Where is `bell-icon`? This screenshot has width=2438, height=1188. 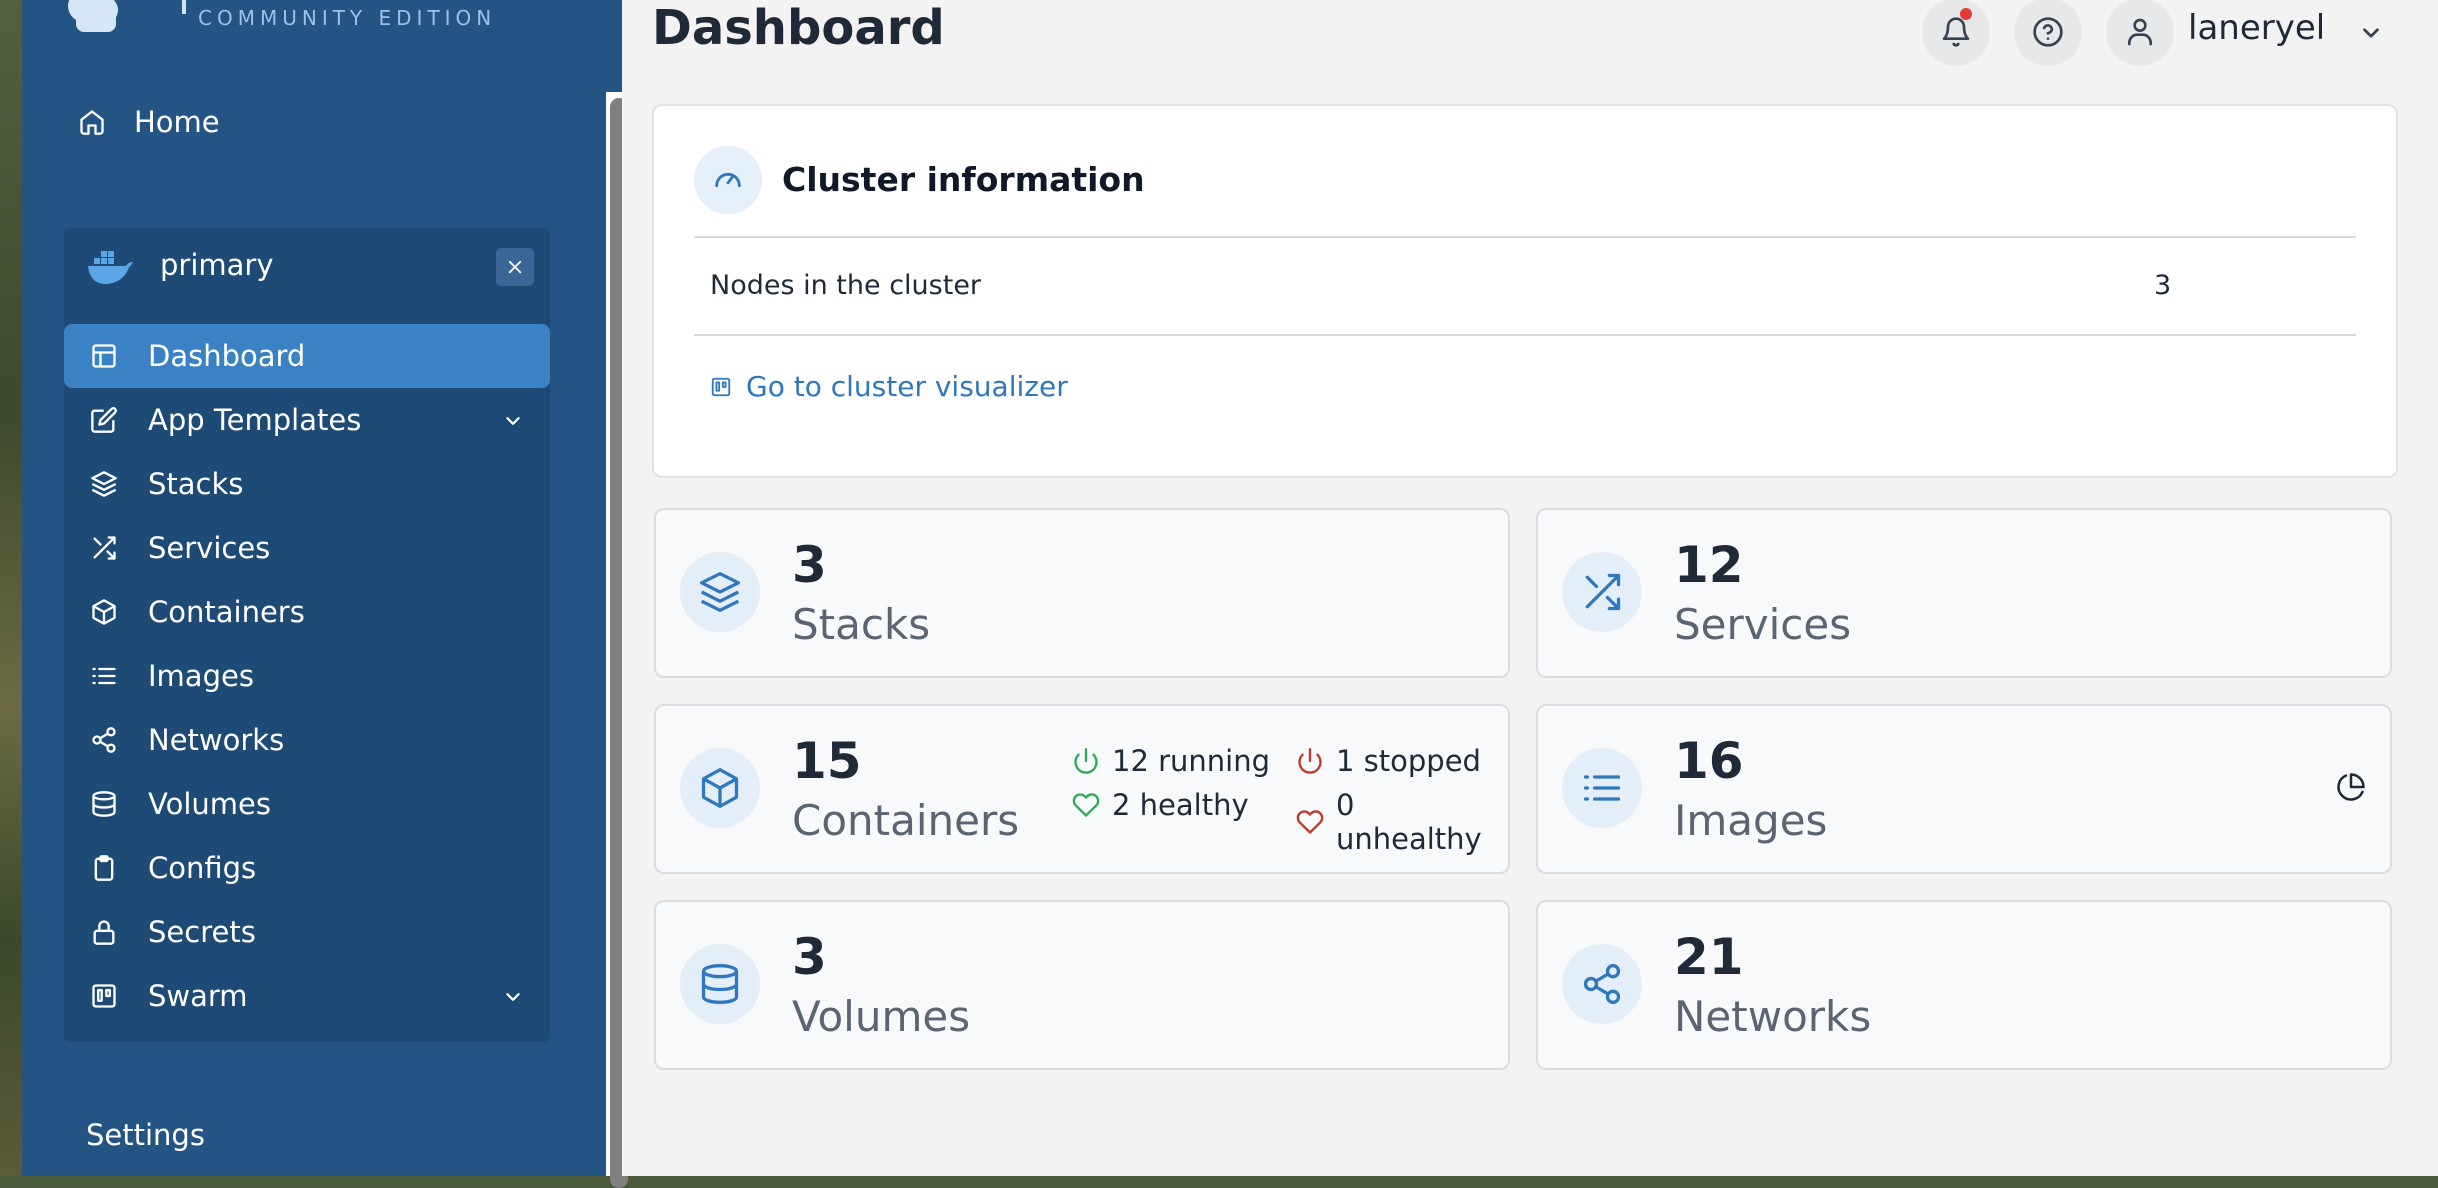
bell-icon is located at coordinates (1956, 32).